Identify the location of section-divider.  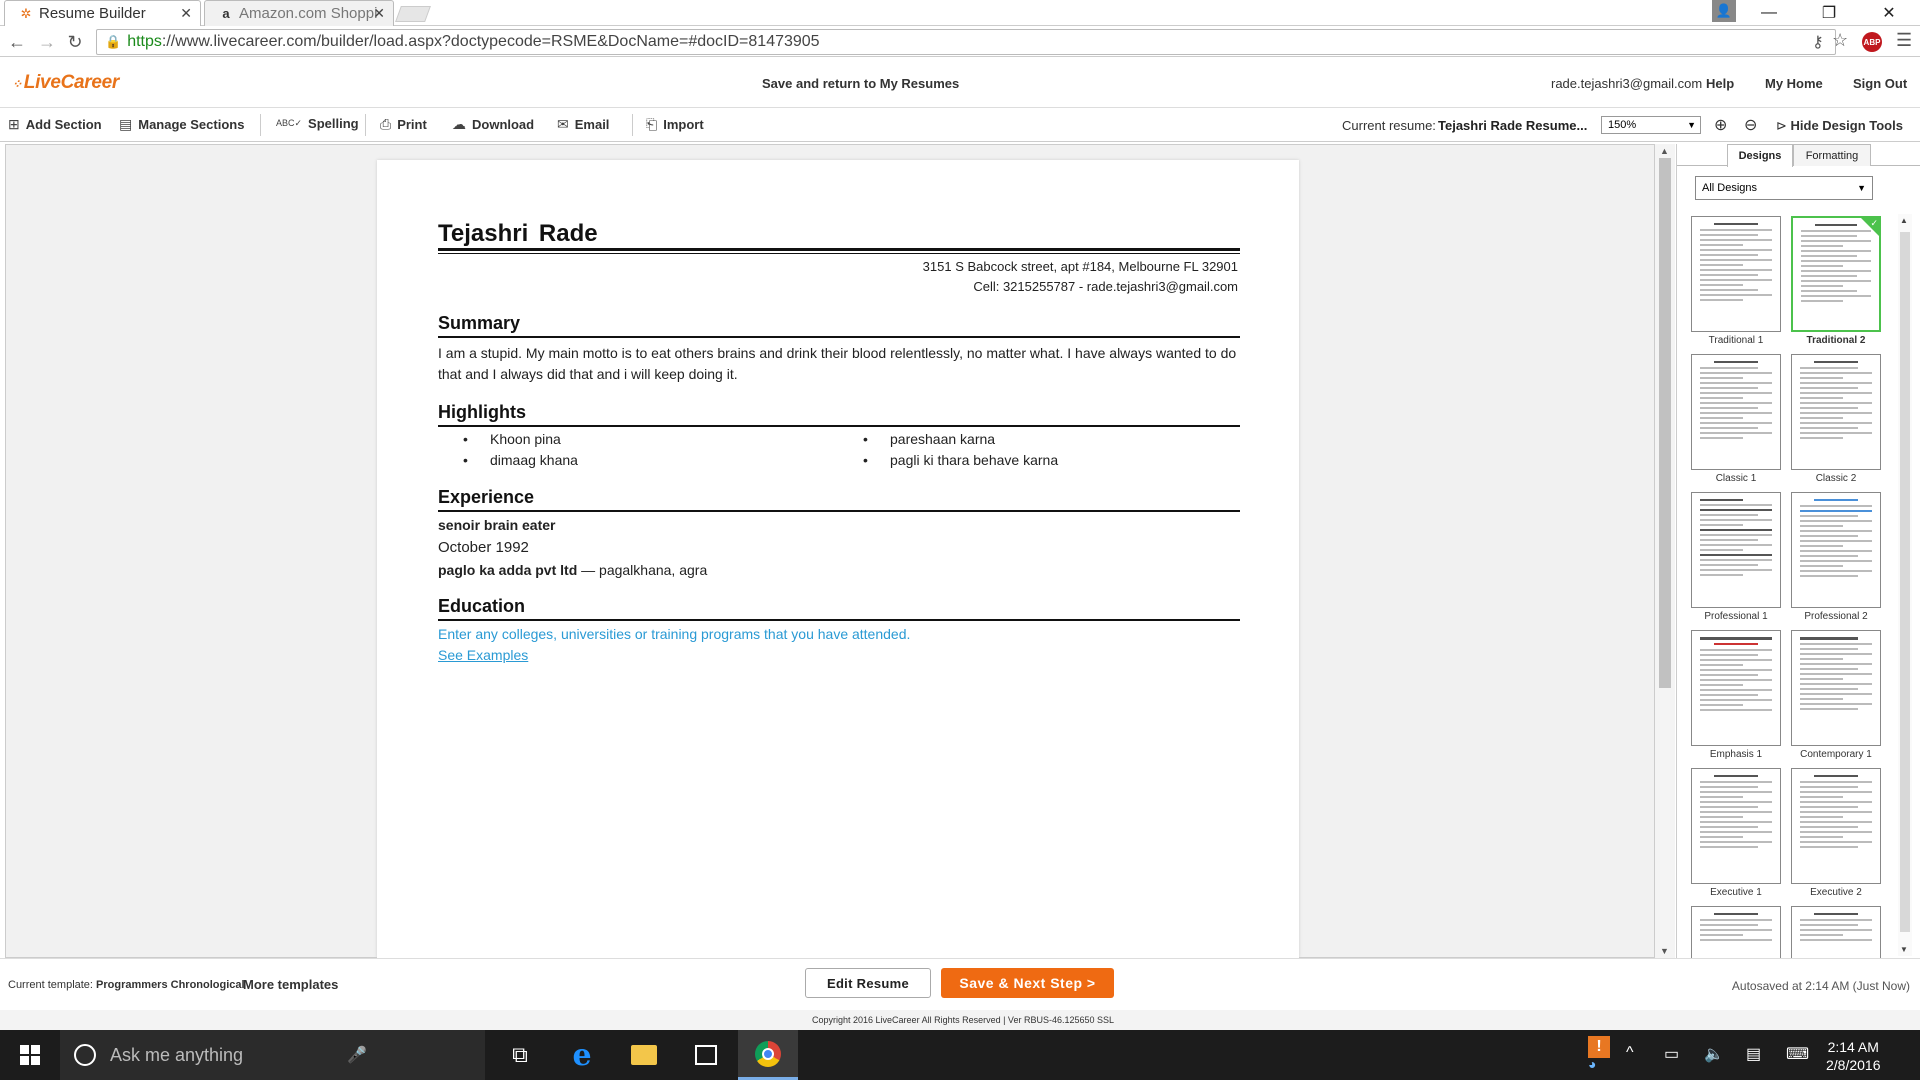
(839, 337).